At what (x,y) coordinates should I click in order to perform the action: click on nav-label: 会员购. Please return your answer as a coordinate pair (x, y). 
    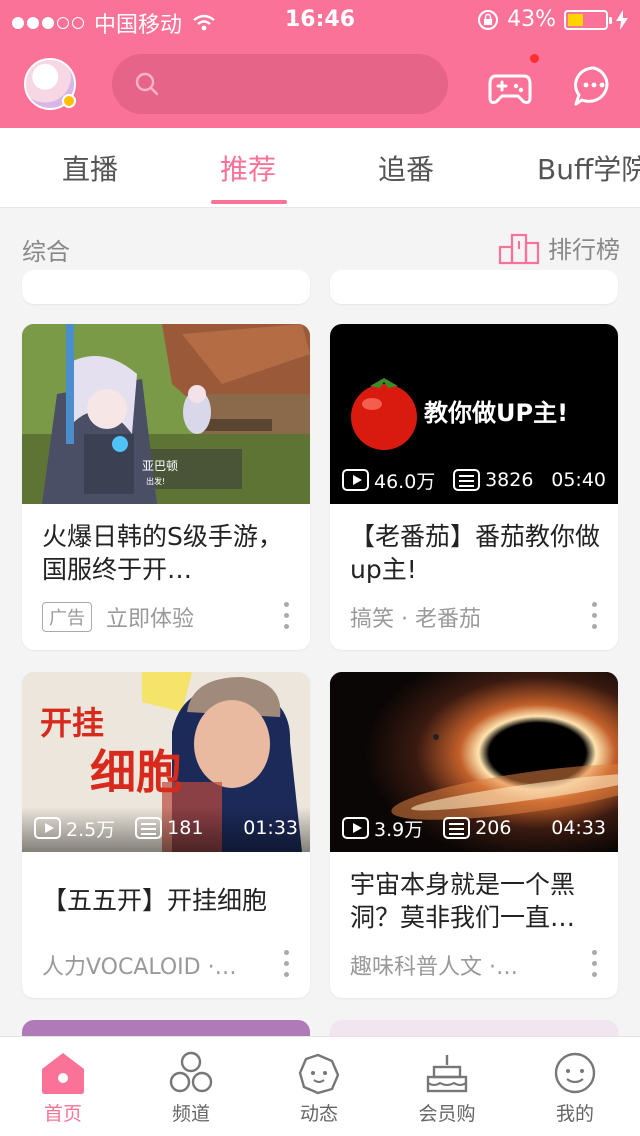
    Looking at the image, I should click on (447, 1114).